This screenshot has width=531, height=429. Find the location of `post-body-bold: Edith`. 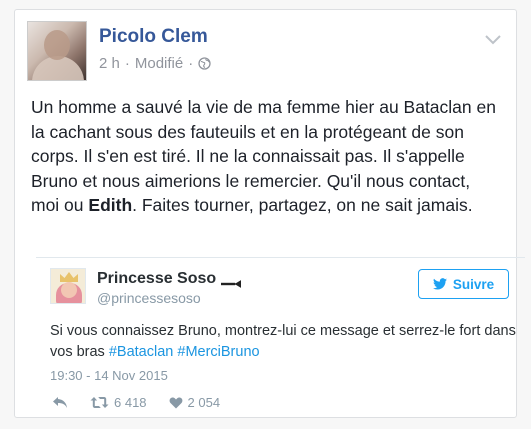

post-body-bold: Edith is located at coordinates (110, 205).